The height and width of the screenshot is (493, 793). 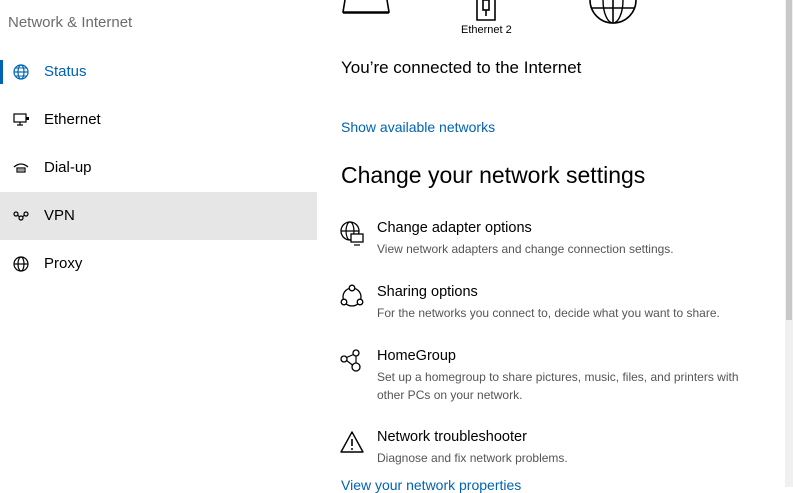 What do you see at coordinates (21, 168) in the screenshot?
I see `dial-up-icon` at bounding box center [21, 168].